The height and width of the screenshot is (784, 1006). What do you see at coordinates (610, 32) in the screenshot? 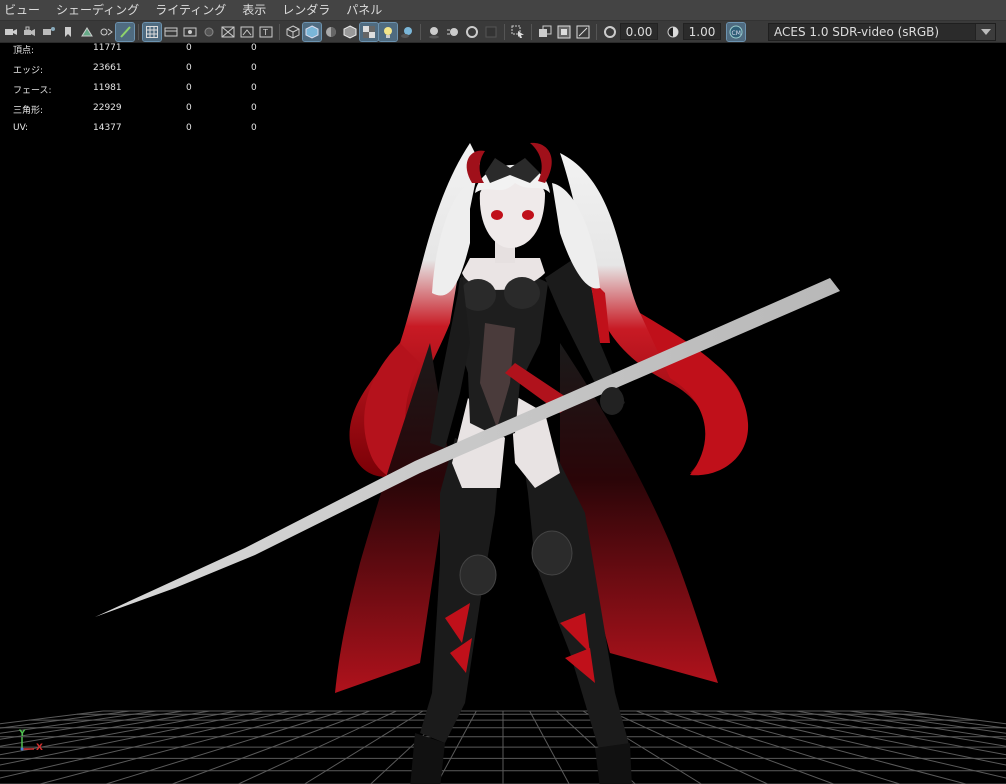
I see `exposure-icon` at bounding box center [610, 32].